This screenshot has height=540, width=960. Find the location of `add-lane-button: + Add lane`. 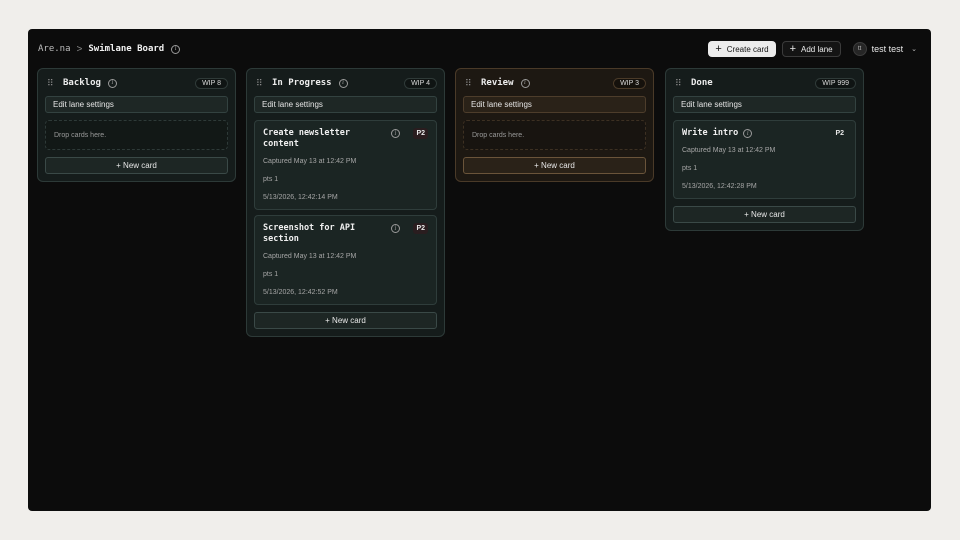

add-lane-button: + Add lane is located at coordinates (811, 49).